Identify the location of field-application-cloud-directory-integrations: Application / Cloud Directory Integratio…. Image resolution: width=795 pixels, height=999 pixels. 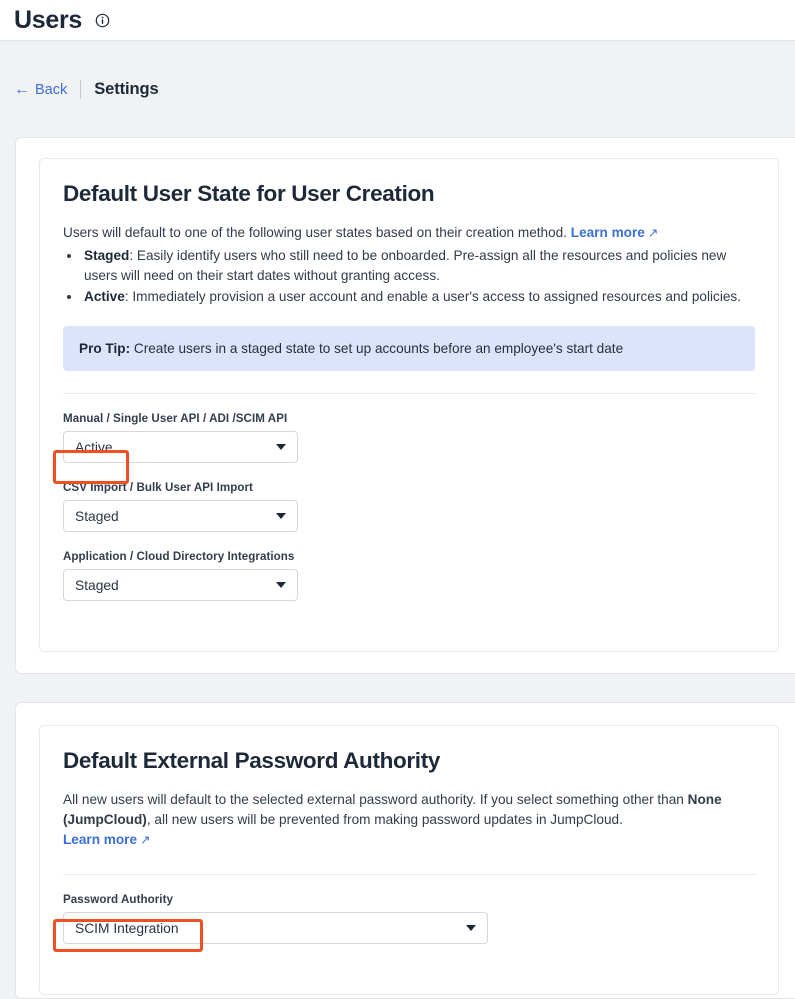
(409, 576).